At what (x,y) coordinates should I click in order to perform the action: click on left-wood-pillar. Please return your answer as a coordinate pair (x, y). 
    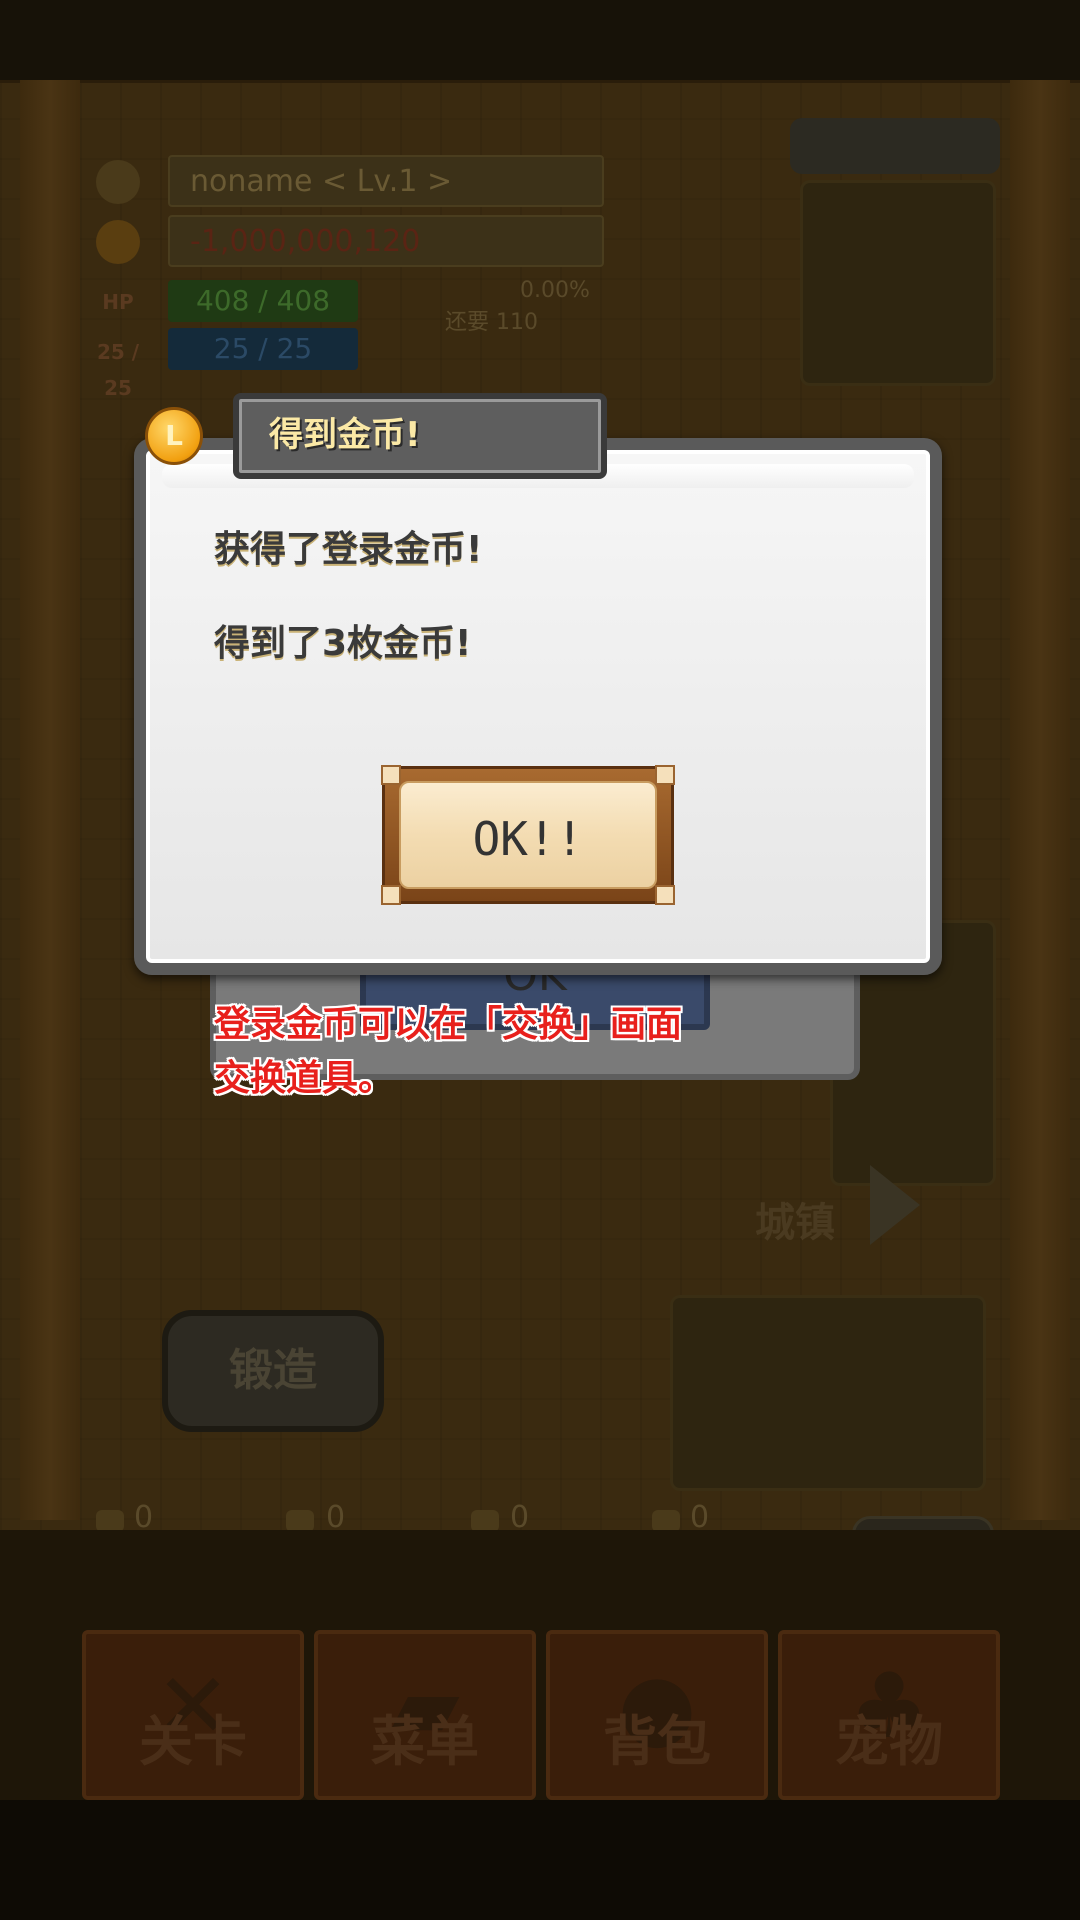
    Looking at the image, I should click on (50, 800).